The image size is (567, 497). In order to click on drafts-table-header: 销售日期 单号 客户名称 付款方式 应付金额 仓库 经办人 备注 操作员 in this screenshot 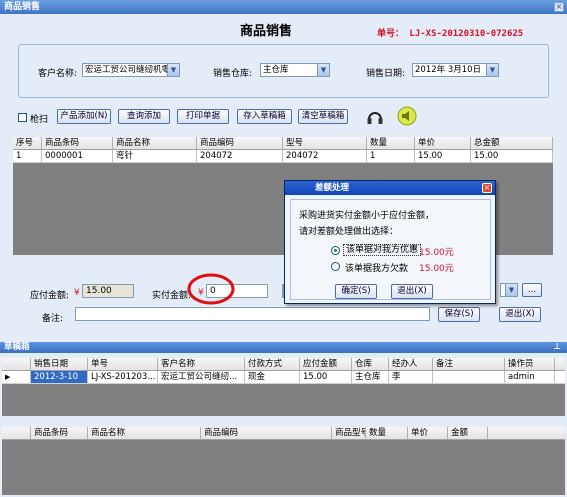, I will do `click(283, 364)`.